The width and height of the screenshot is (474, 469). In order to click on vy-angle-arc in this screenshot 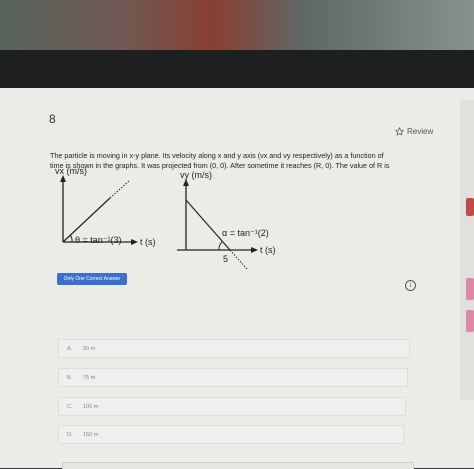, I will do `click(220, 246)`.